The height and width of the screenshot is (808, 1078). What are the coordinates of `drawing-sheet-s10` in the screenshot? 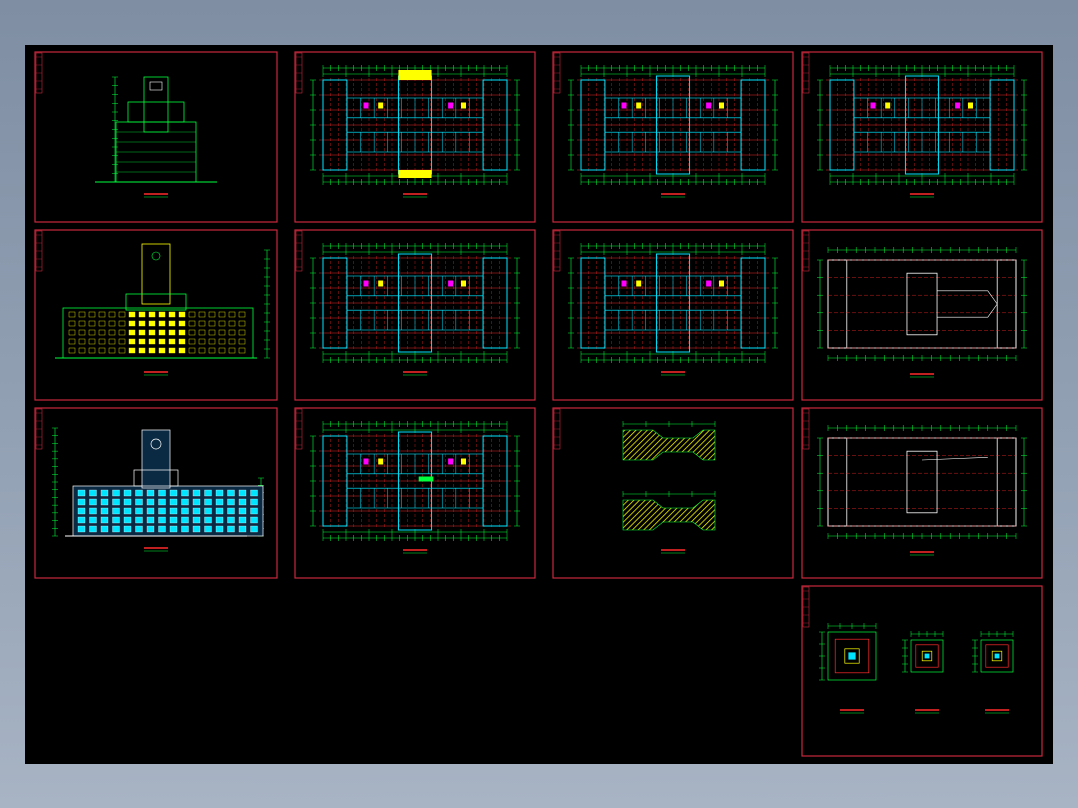 It's located at (415, 493).